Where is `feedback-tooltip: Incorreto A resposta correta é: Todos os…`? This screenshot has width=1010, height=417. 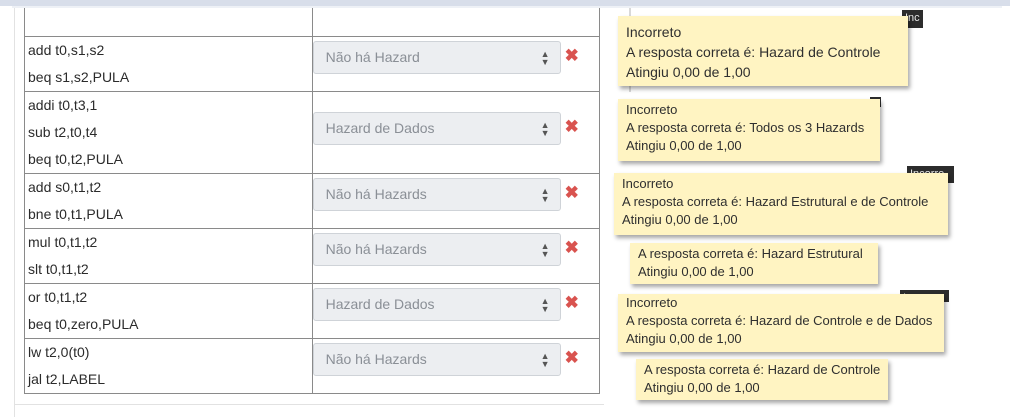
feedback-tooltip: Incorreto A resposta correta é: Todos os… is located at coordinates (749, 130).